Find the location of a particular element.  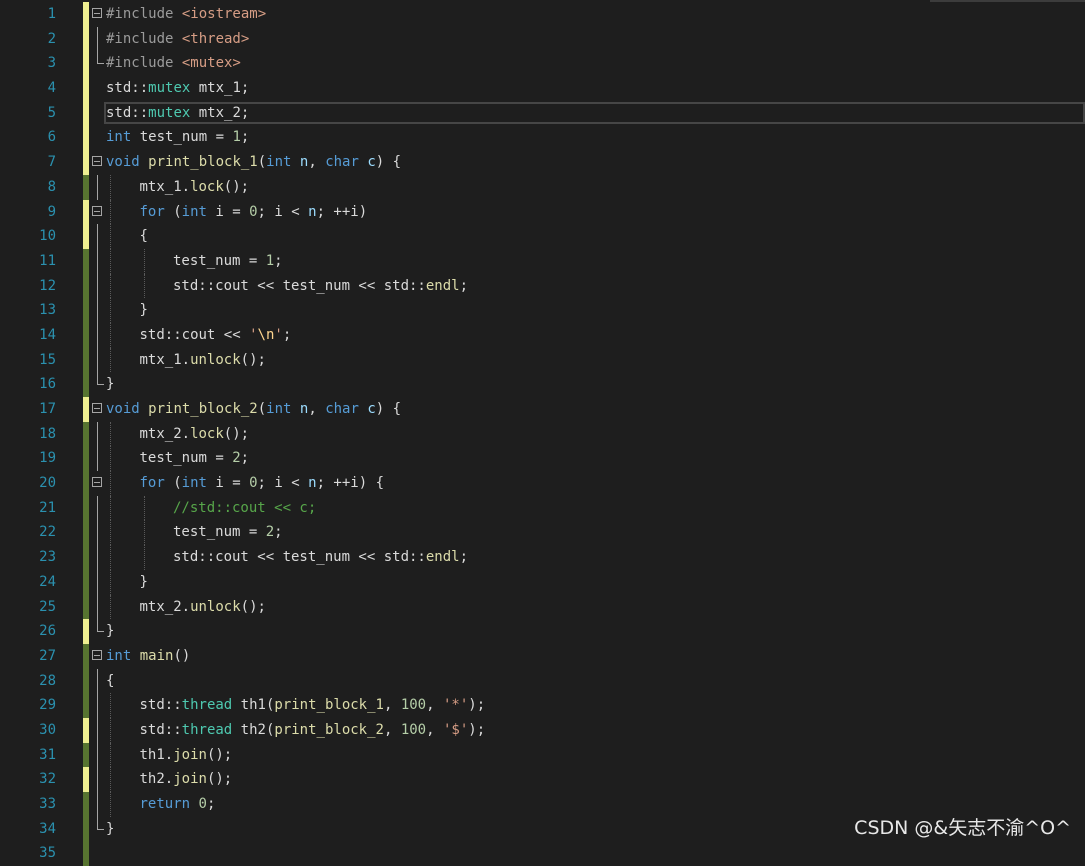

code-token: print_block_1 is located at coordinates (329, 705).